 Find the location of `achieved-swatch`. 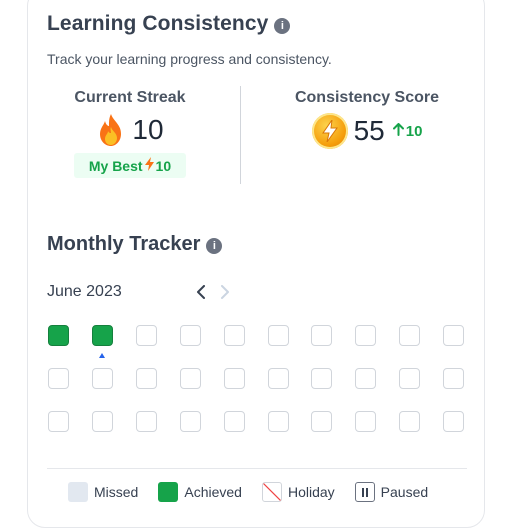

achieved-swatch is located at coordinates (168, 492).